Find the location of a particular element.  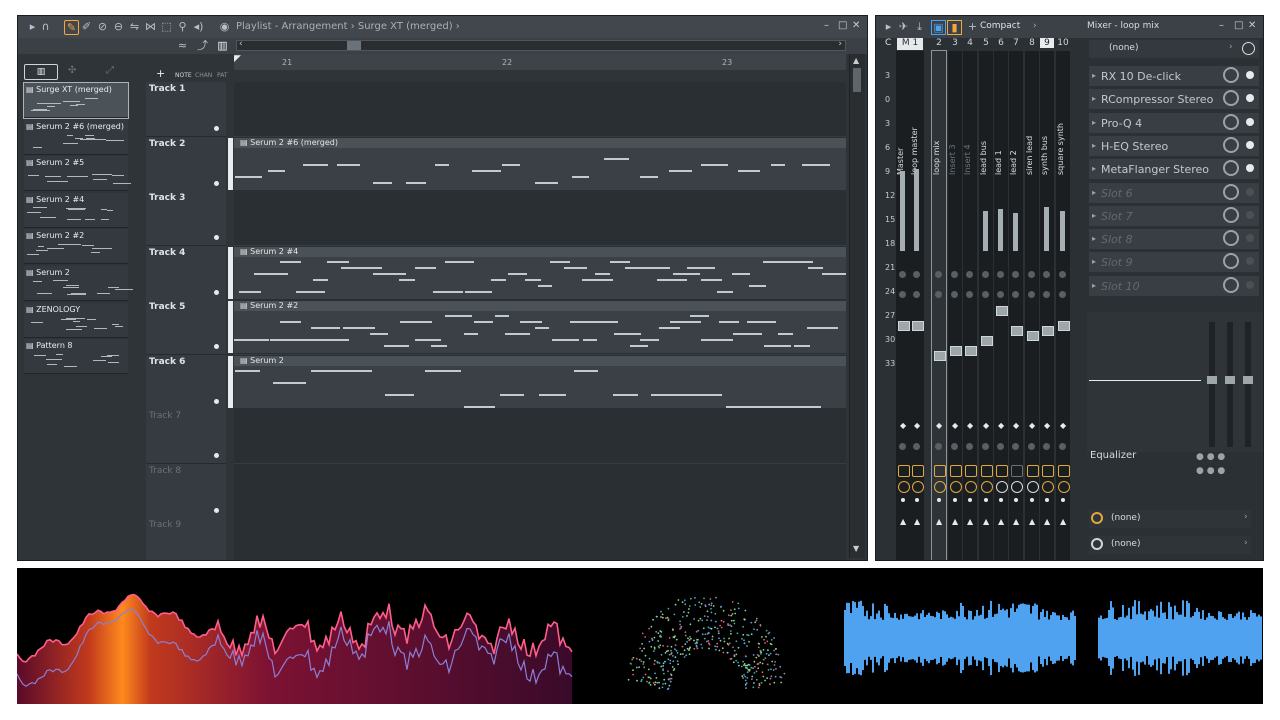

input-selector: (none) › is located at coordinates (1170, 519).